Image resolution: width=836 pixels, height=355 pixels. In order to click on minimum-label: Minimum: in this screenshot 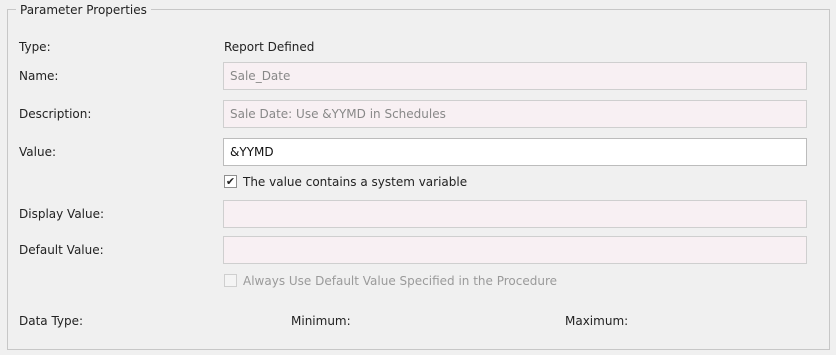, I will do `click(321, 321)`.